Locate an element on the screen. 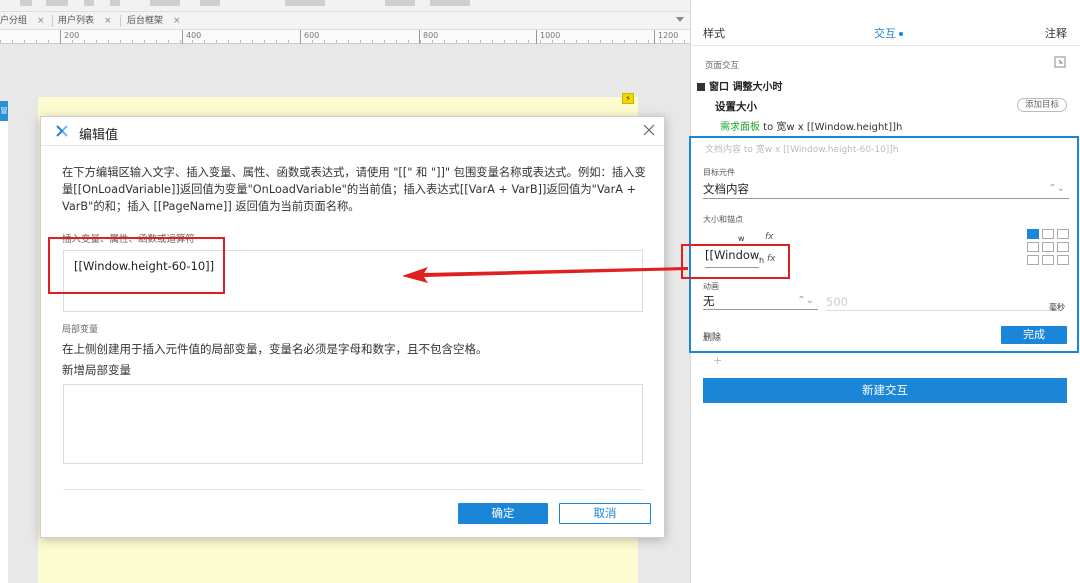  ruler-label: 200 is located at coordinates (72, 35).